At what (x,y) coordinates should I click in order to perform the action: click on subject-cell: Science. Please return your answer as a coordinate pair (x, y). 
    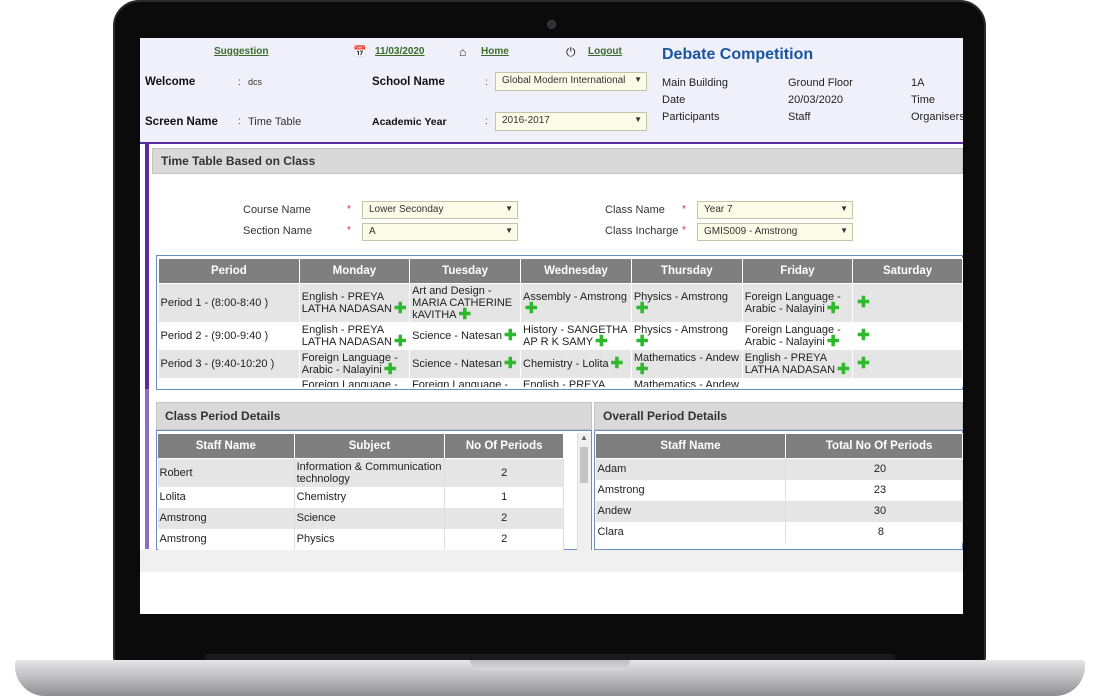
    Looking at the image, I should click on (370, 518).